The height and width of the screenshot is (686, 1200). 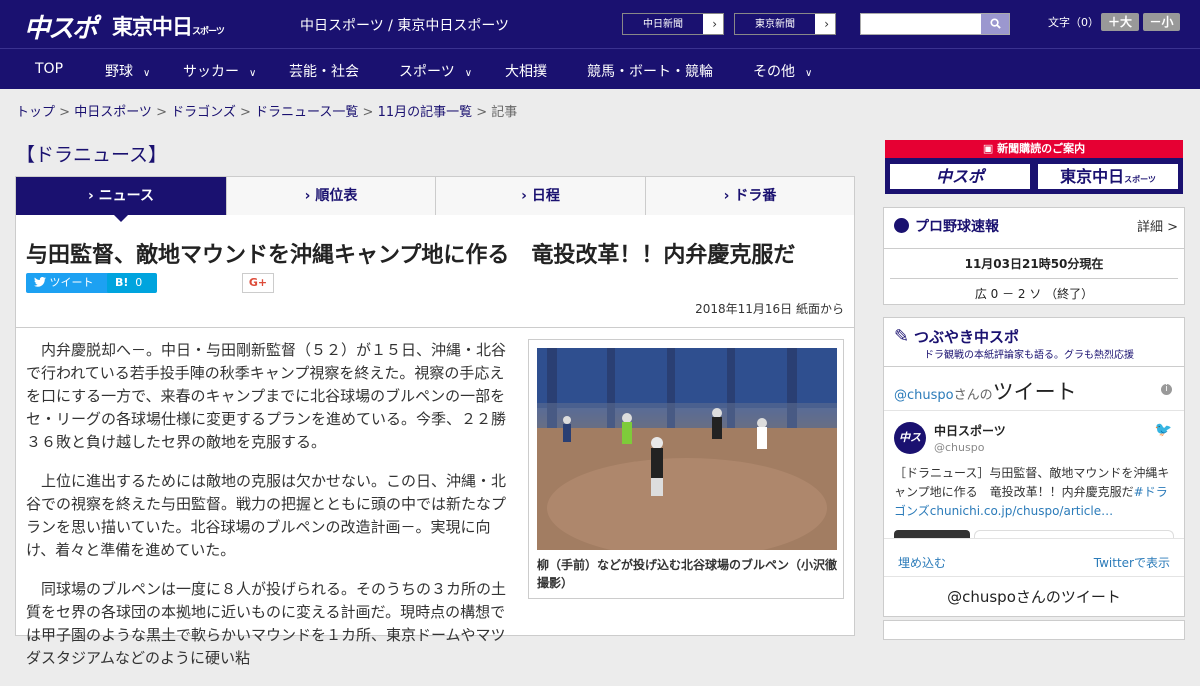 I want to click on avatar: 中ス, so click(x=910, y=438).